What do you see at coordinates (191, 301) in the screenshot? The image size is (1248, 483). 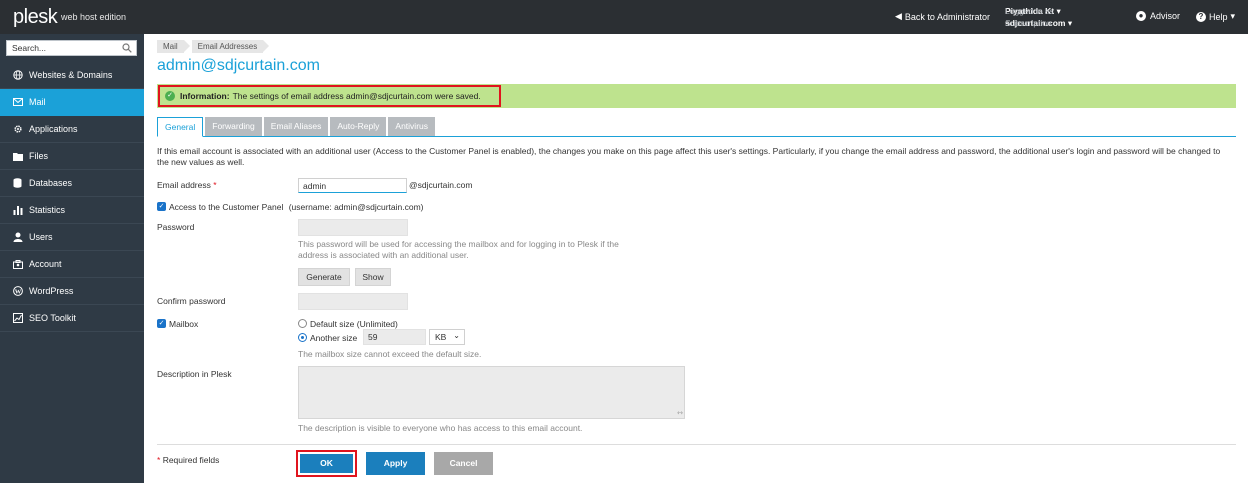 I see `confirm-password-label: Confirm password` at bounding box center [191, 301].